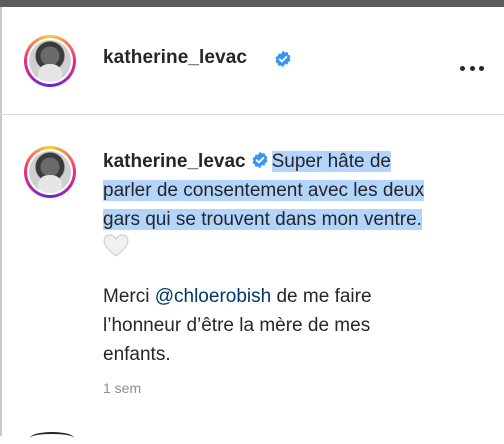 The width and height of the screenshot is (504, 444). I want to click on header-username: katherine_levac, so click(175, 58).